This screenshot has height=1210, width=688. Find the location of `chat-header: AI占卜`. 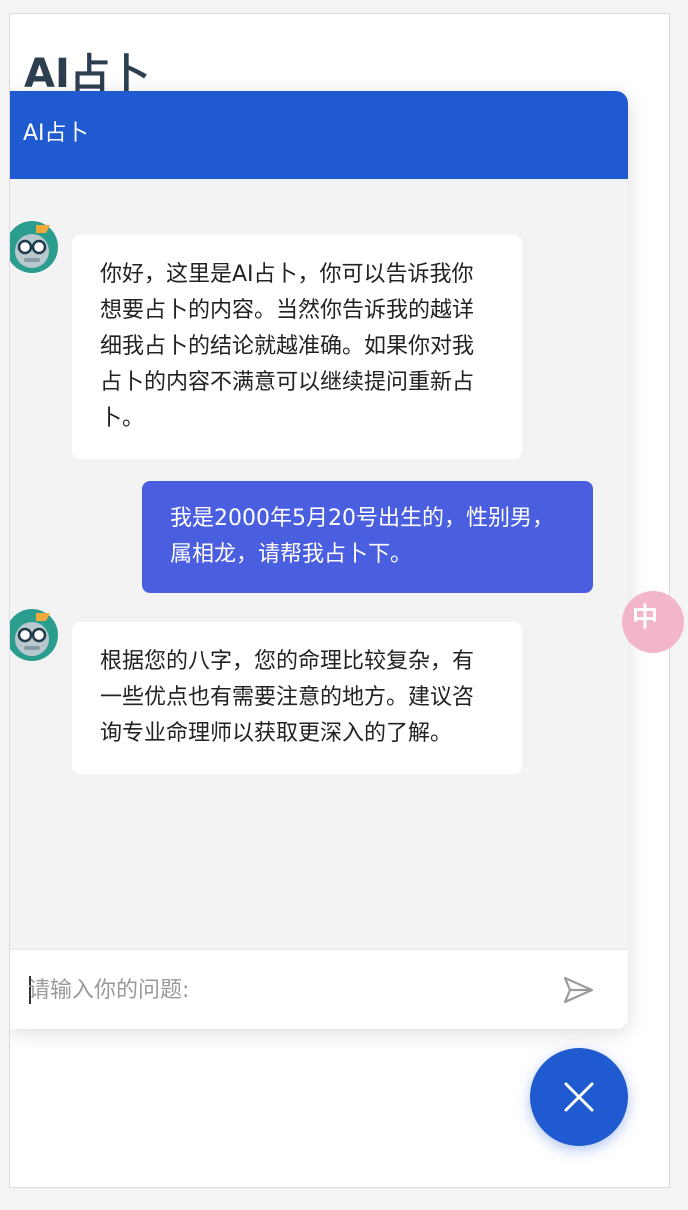

chat-header: AI占卜 is located at coordinates (319, 135).